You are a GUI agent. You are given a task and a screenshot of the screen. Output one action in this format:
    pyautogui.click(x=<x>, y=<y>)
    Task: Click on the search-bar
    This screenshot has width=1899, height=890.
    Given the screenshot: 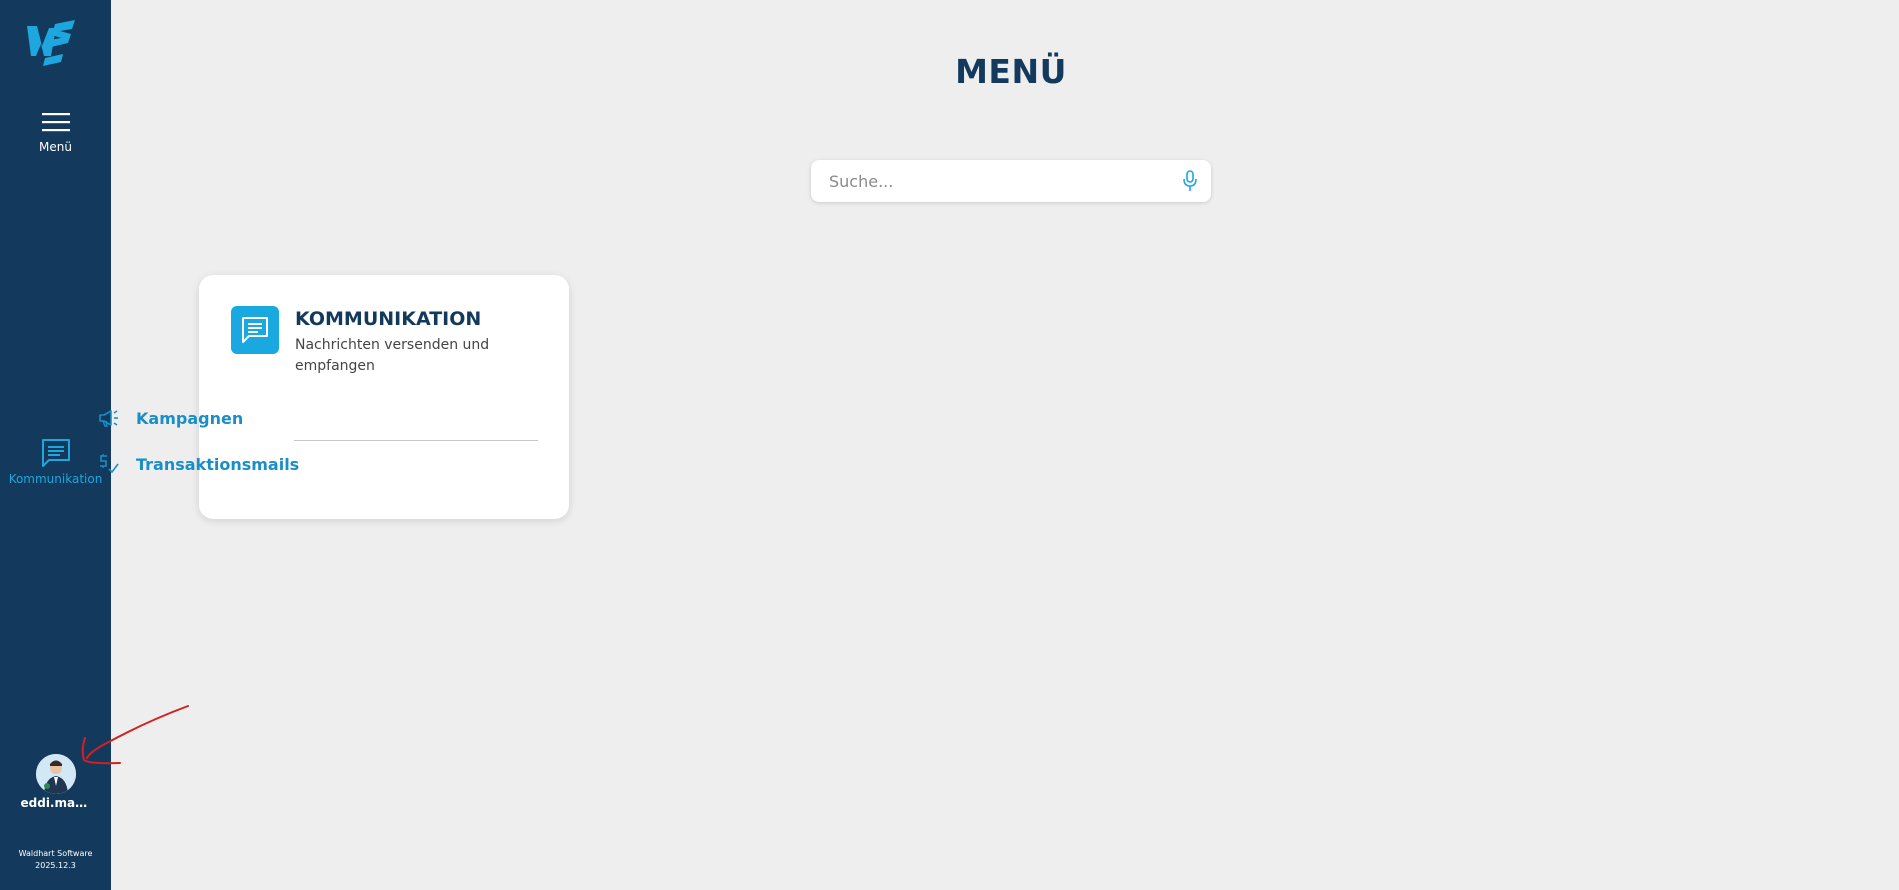 What is the action you would take?
    pyautogui.click(x=1011, y=181)
    